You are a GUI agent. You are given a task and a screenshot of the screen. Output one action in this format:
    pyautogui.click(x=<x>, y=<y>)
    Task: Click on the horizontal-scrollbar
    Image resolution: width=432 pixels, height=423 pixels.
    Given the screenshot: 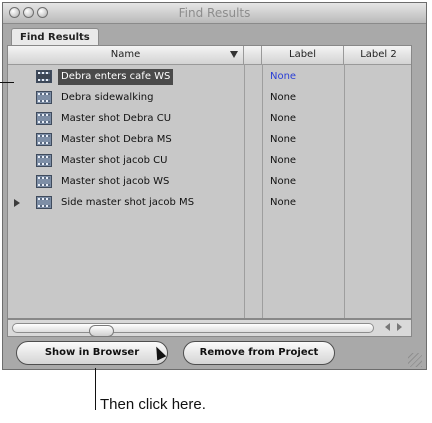 What is the action you would take?
    pyautogui.click(x=209, y=328)
    